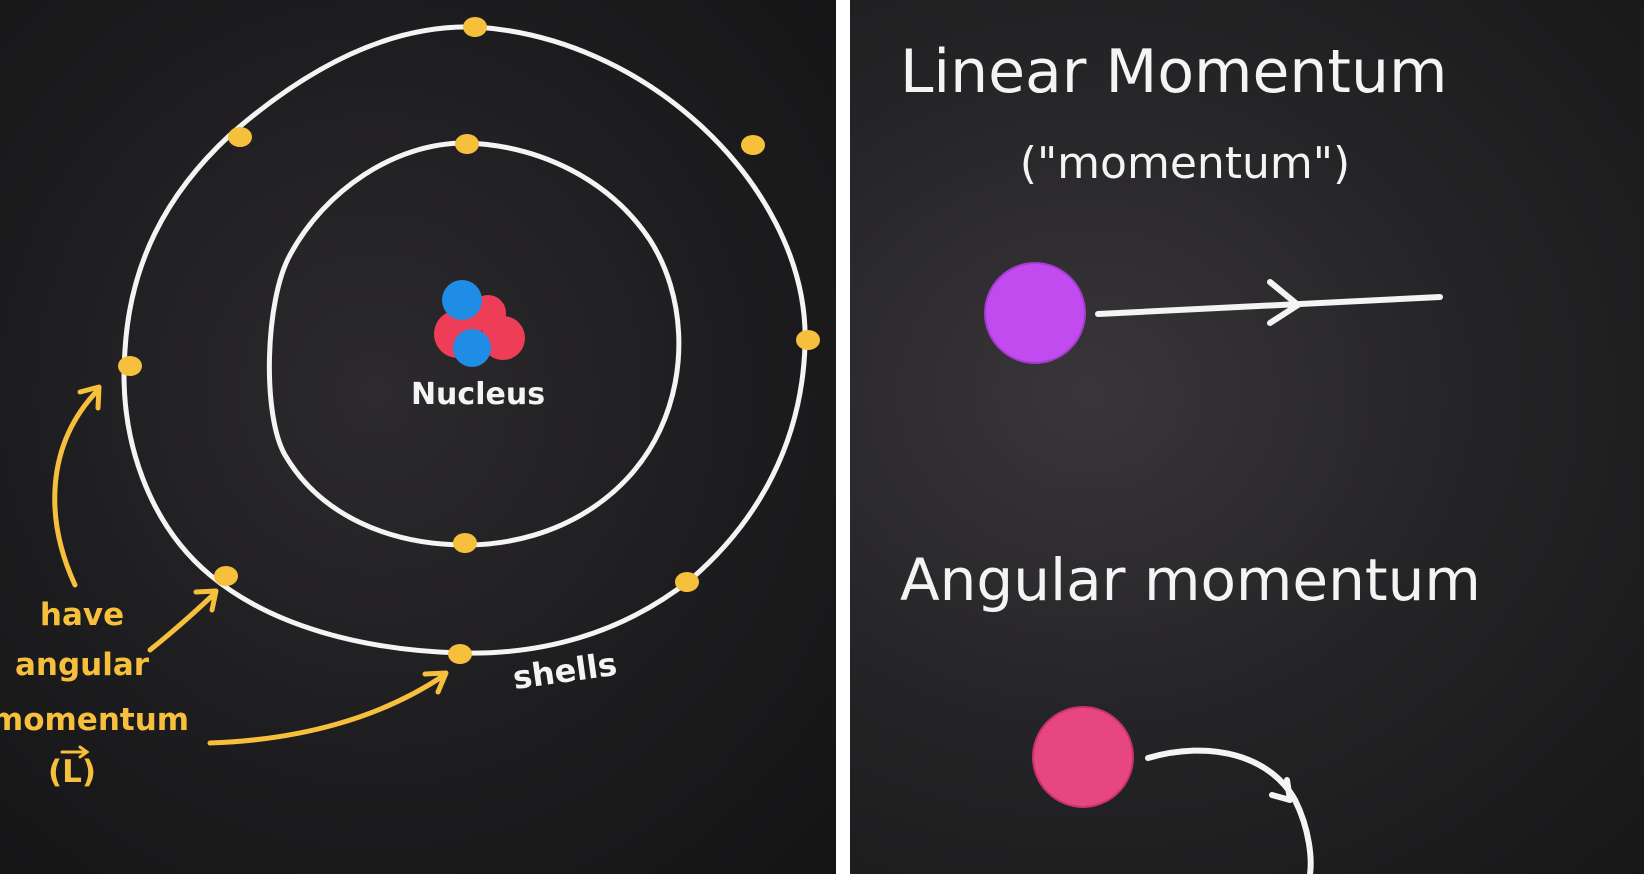 The image size is (1644, 874). Describe the element at coordinates (1269, 302) in the screenshot. I see `linear-arrow` at that location.